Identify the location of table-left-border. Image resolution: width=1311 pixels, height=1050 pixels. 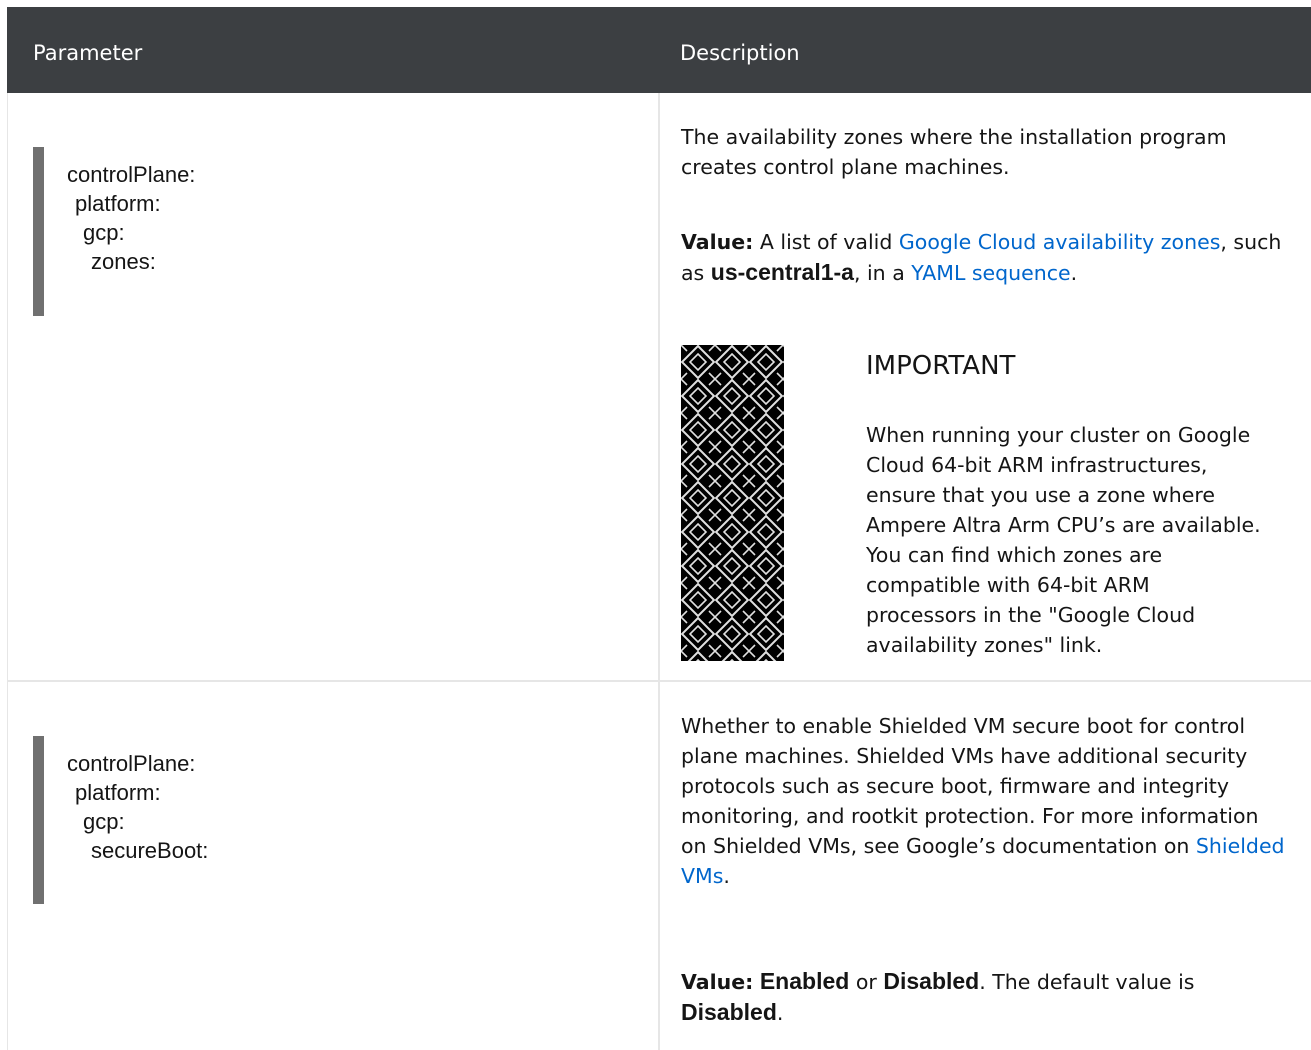
(7, 571).